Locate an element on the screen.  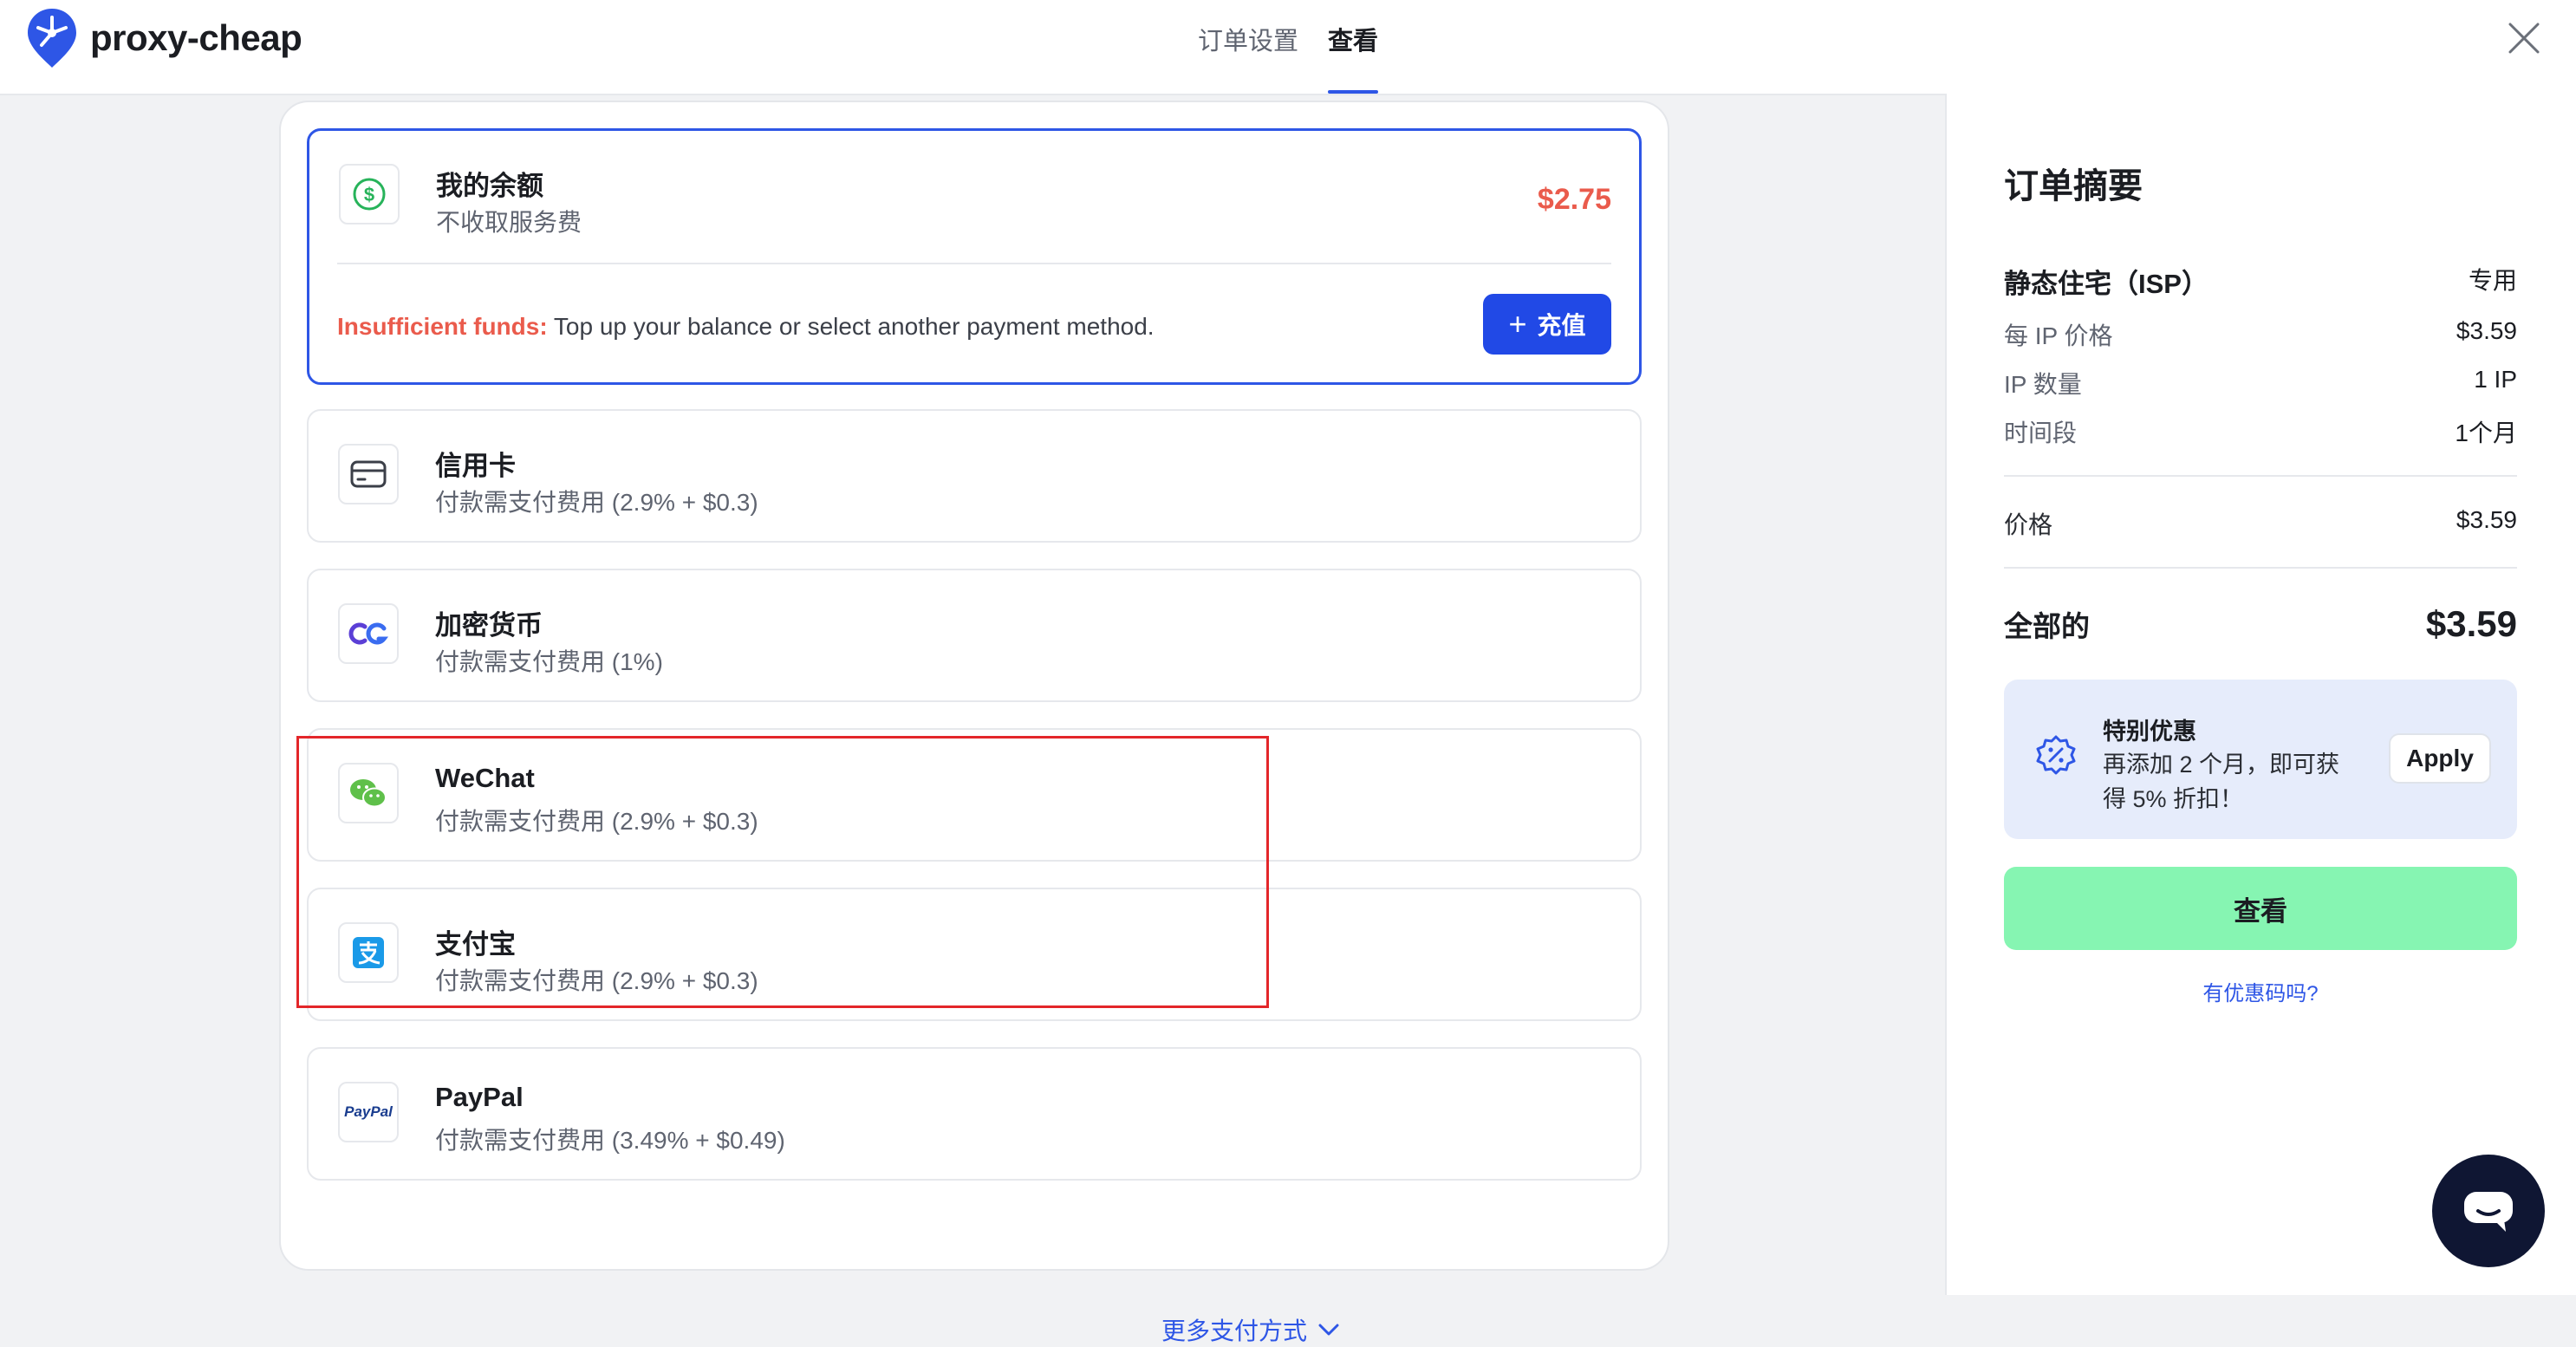
summary-divider is located at coordinates (2260, 476).